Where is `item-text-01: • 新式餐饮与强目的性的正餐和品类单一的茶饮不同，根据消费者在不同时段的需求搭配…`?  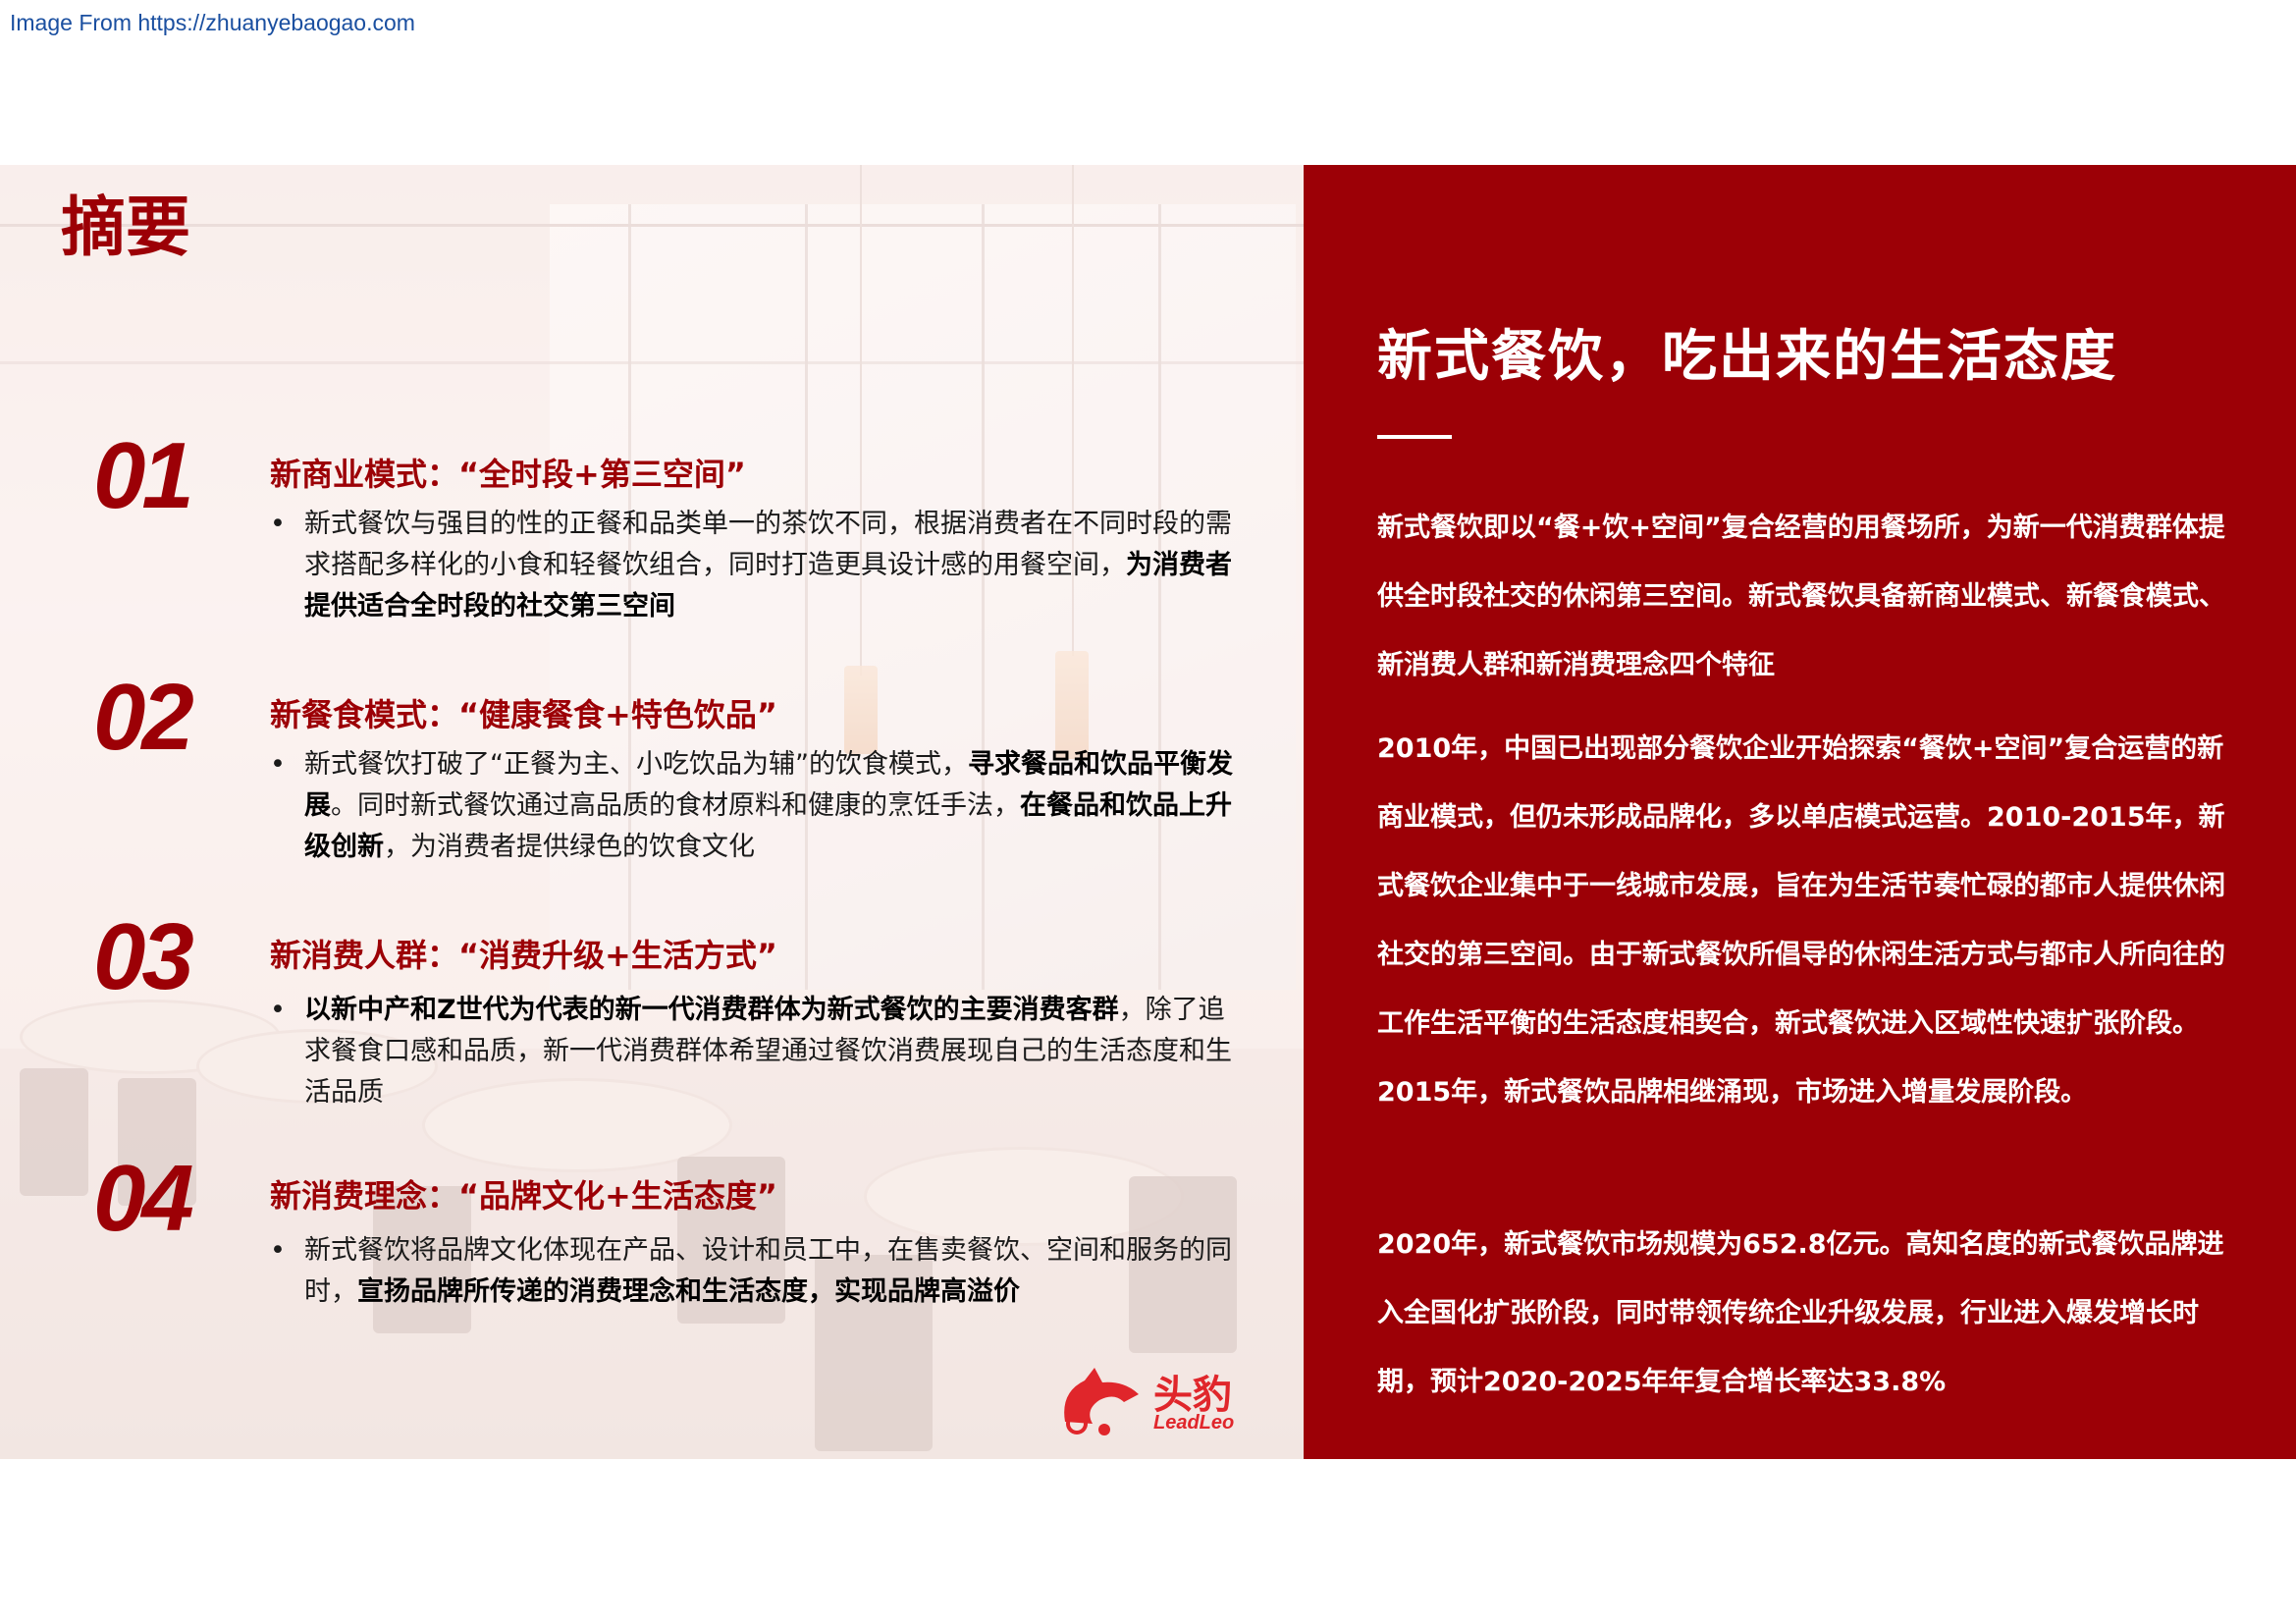 item-text-01: • 新式餐饮与强目的性的正餐和品类单一的茶饮不同，根据消费者在不同时段的需求搭配… is located at coordinates (756, 565).